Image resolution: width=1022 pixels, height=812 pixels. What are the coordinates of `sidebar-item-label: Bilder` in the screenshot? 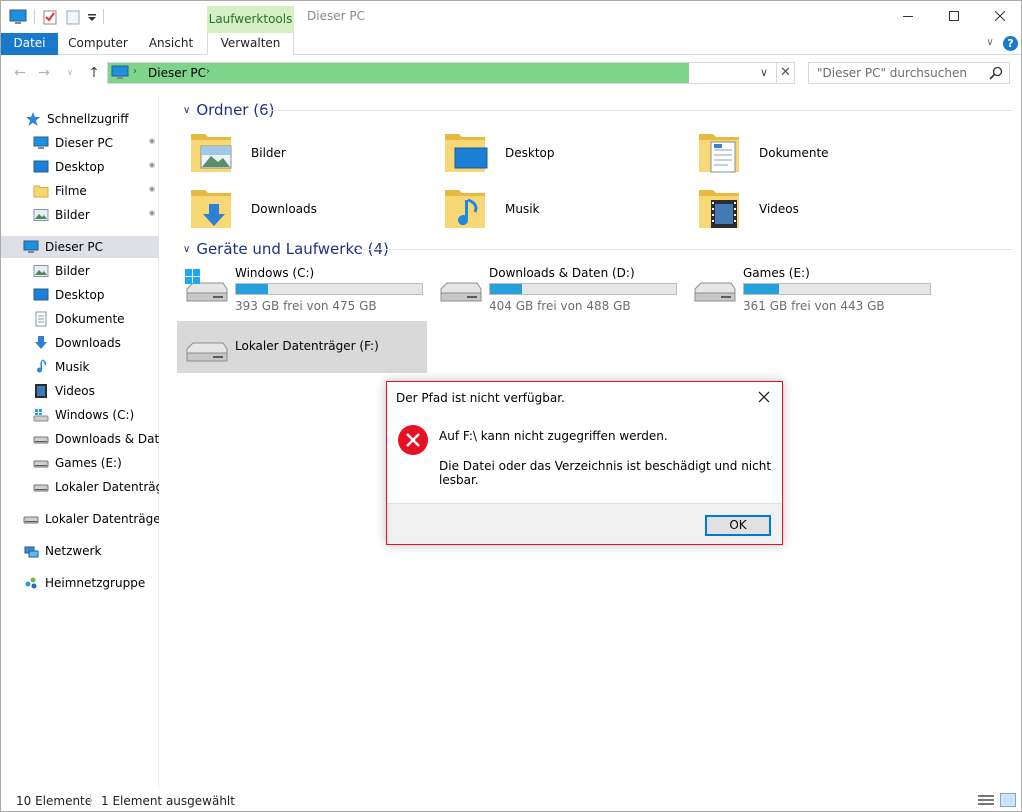 It's located at (72, 215).